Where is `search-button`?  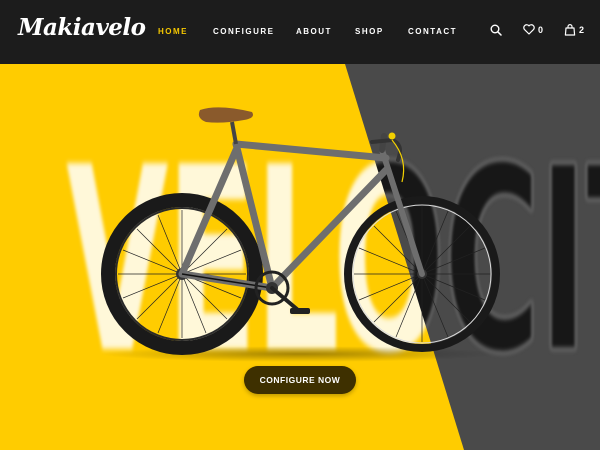 search-button is located at coordinates (496, 30).